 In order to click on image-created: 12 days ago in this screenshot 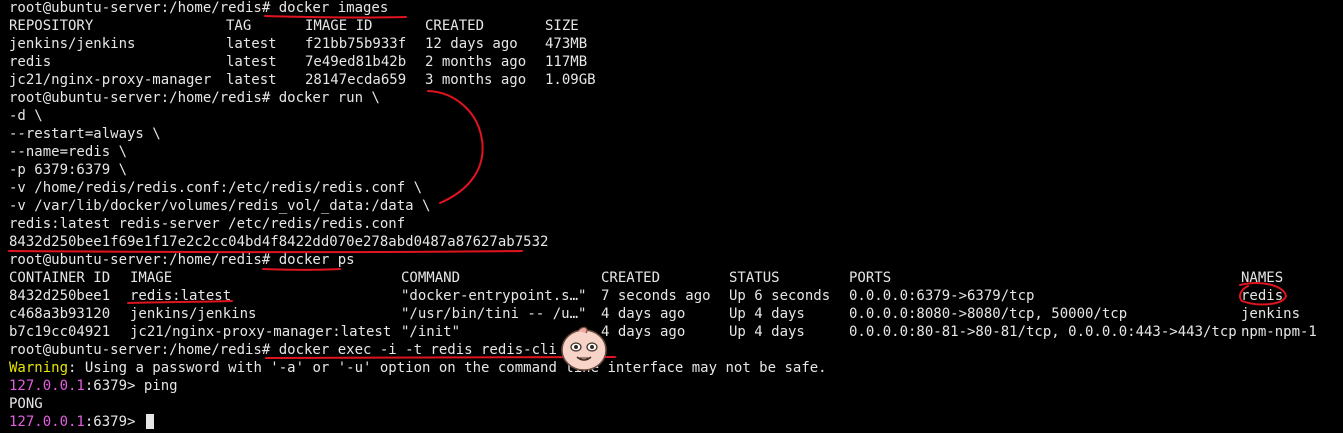, I will do `click(471, 44)`.